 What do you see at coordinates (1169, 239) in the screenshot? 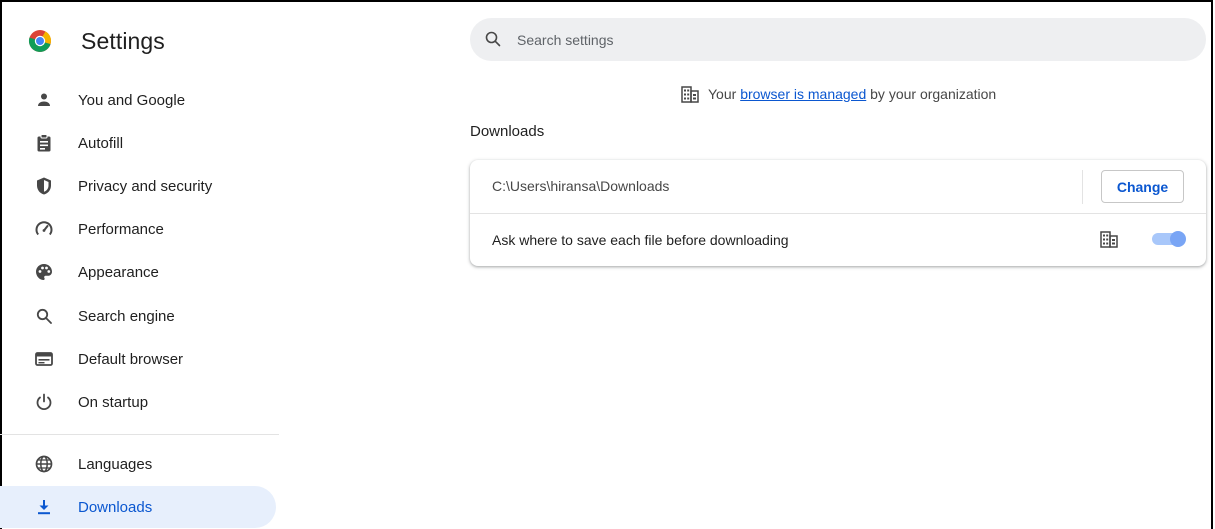
I see `ask-where-to-save-toggle` at bounding box center [1169, 239].